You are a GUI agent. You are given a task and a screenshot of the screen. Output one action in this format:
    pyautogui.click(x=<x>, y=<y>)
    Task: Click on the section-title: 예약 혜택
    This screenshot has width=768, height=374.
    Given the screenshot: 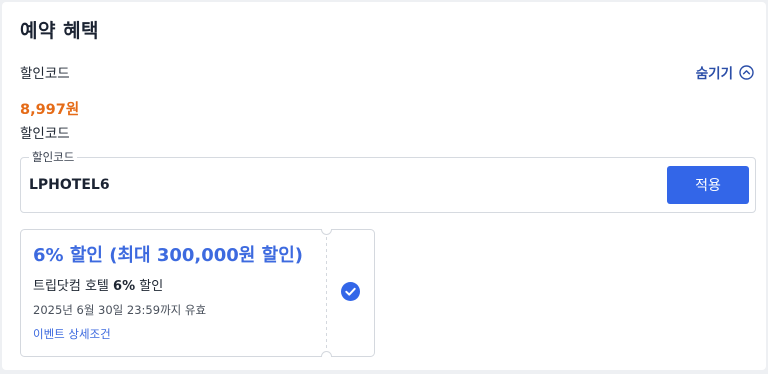 What is the action you would take?
    pyautogui.click(x=60, y=31)
    